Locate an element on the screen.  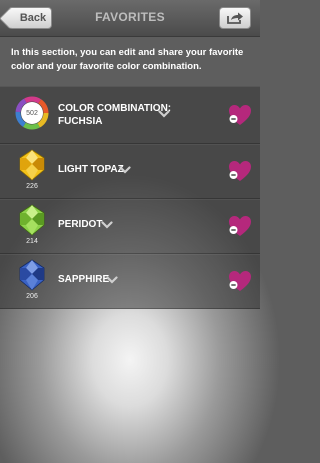
item-label: SAPPHIRE is located at coordinates (84, 279).